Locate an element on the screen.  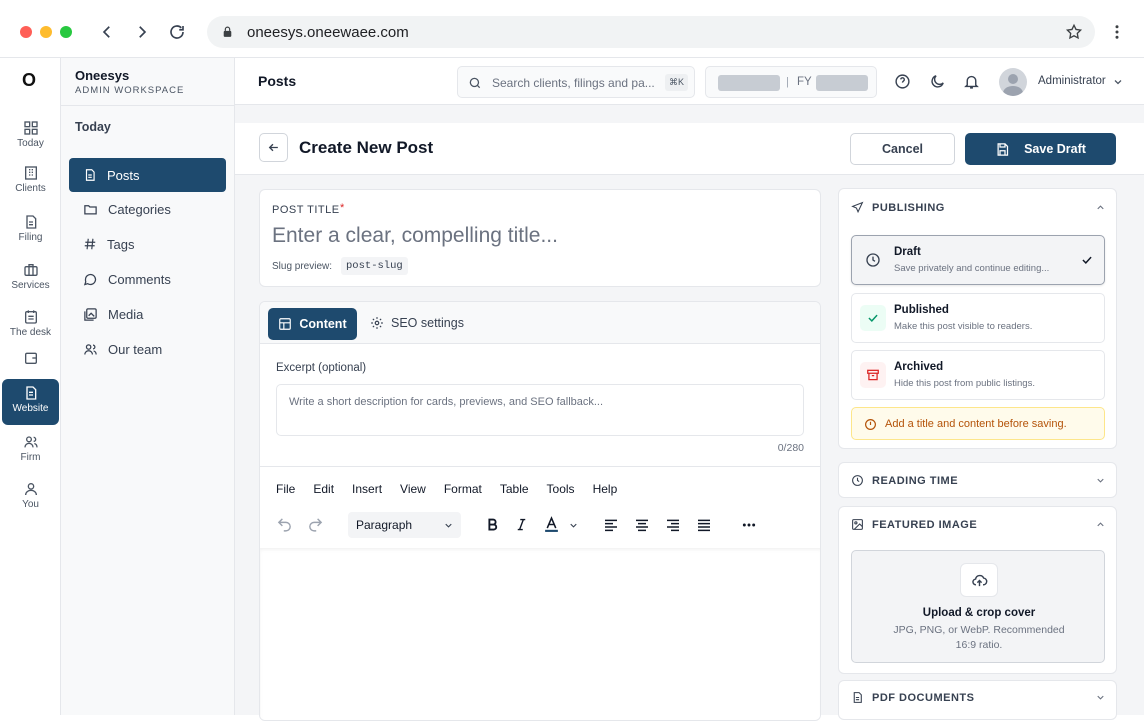
text-color-icon is located at coordinates (551, 524).